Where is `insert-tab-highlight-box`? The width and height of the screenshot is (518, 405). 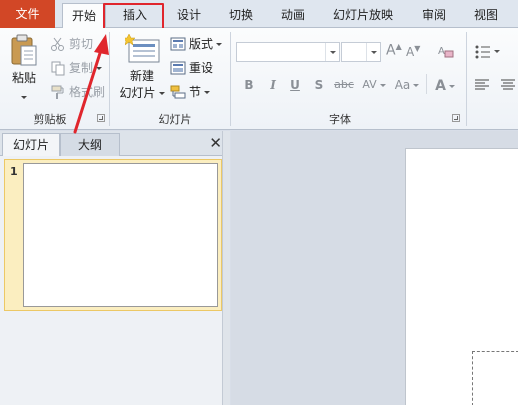 insert-tab-highlight-box is located at coordinates (133, 16).